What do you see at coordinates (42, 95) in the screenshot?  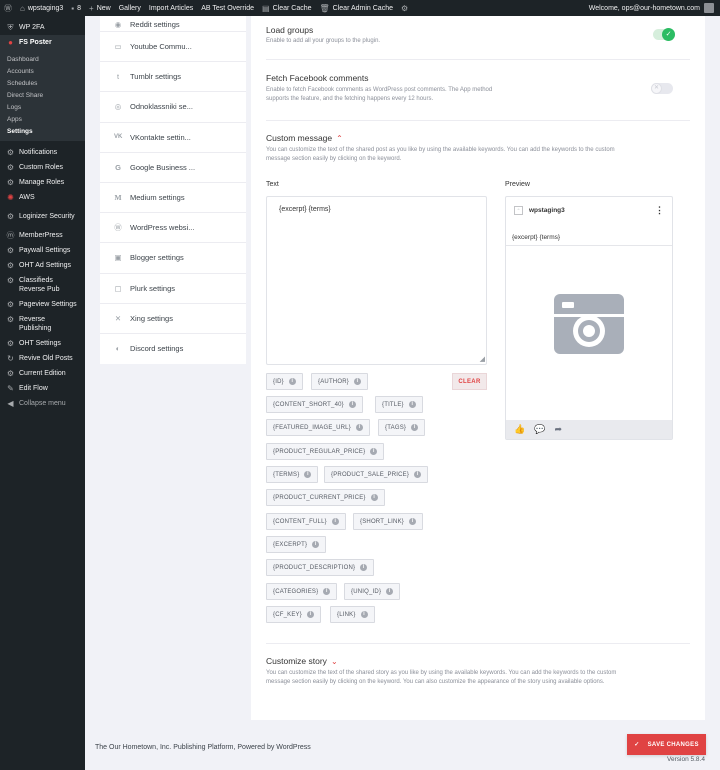 I see `submenu-direct-share: Direct Share` at bounding box center [42, 95].